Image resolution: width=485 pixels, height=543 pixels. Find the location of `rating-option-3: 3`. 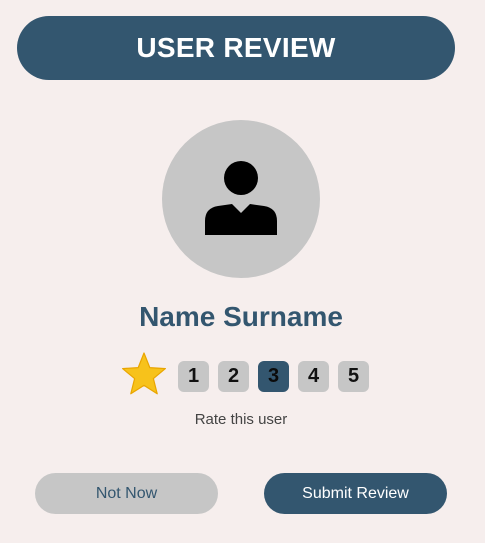

rating-option-3: 3 is located at coordinates (273, 376).